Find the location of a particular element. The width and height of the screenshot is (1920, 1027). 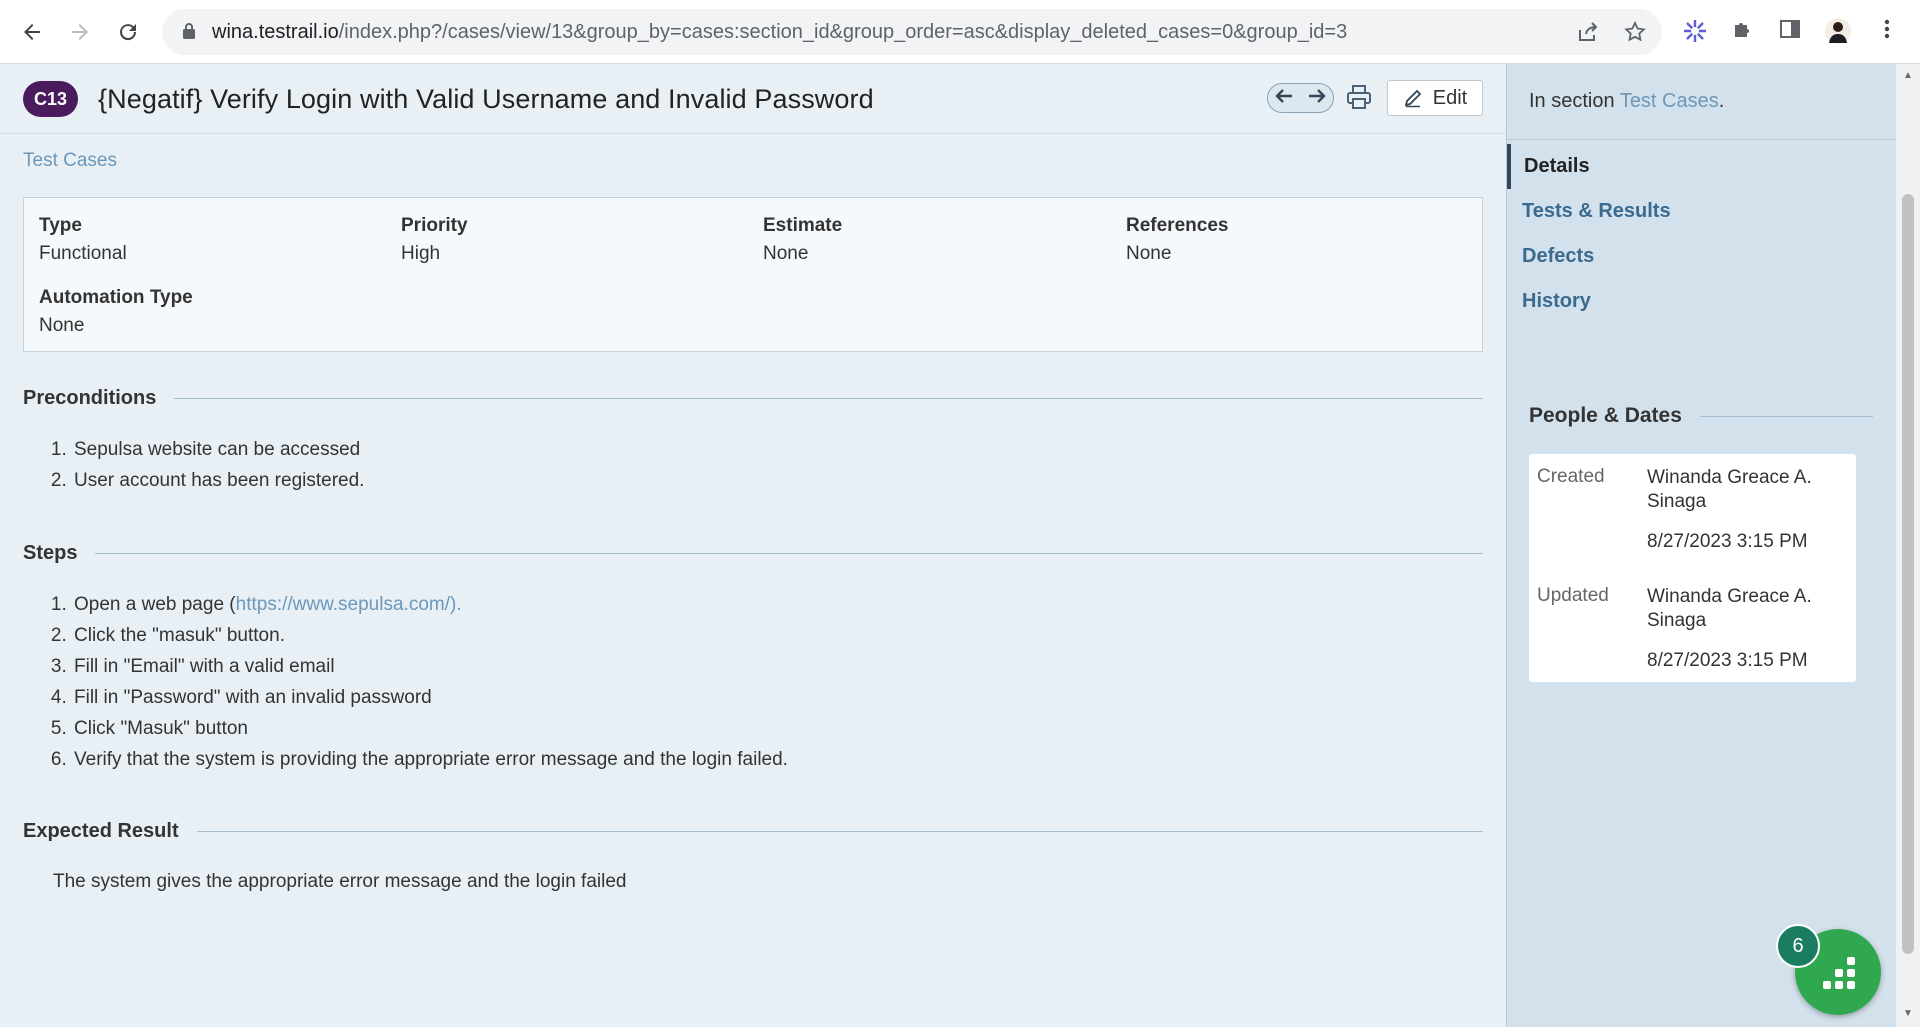

forward-arrow-icon is located at coordinates (80, 32).